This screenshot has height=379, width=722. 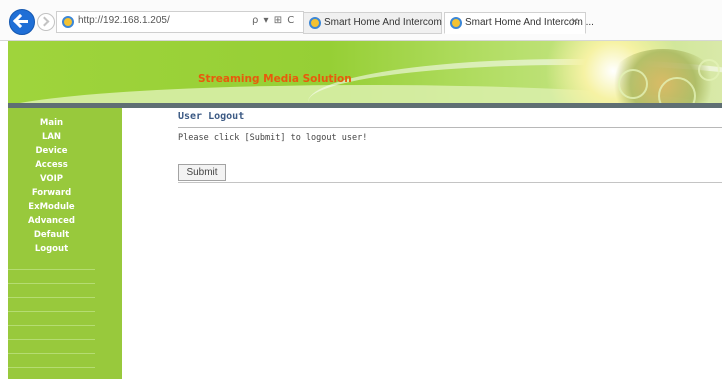 I want to click on sidebar-link: Device, so click(x=51, y=151).